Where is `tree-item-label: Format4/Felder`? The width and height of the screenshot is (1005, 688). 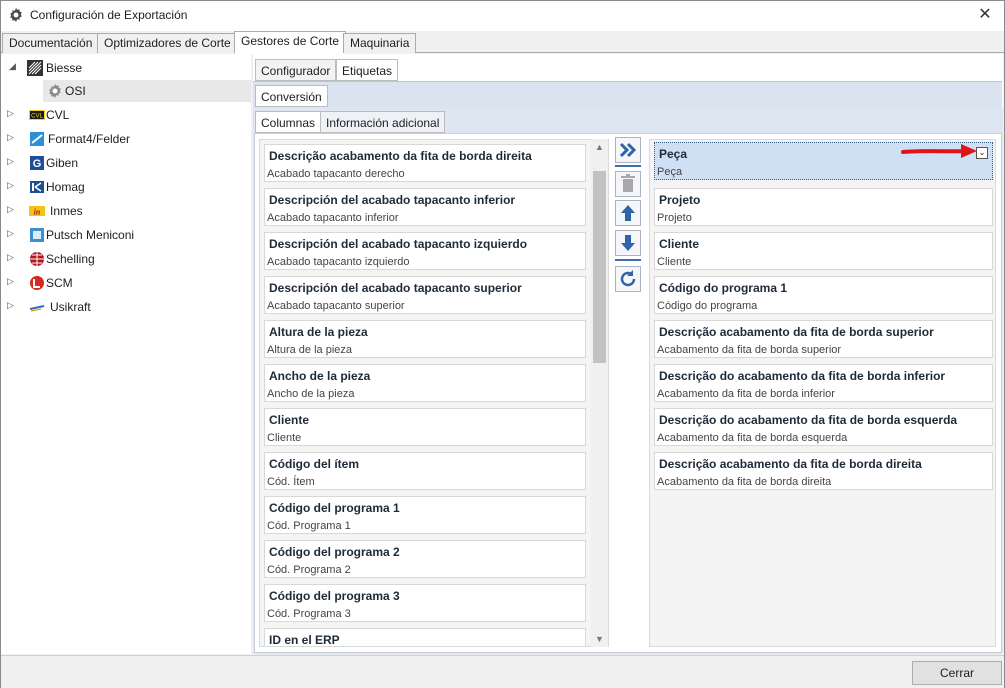 tree-item-label: Format4/Felder is located at coordinates (89, 139).